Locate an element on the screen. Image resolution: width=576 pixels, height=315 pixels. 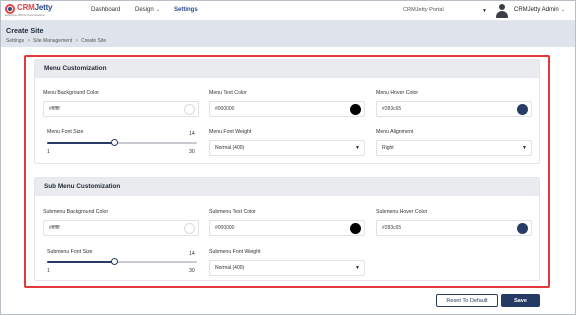
reset-to-default-button: Reset To Default is located at coordinates (467, 300).